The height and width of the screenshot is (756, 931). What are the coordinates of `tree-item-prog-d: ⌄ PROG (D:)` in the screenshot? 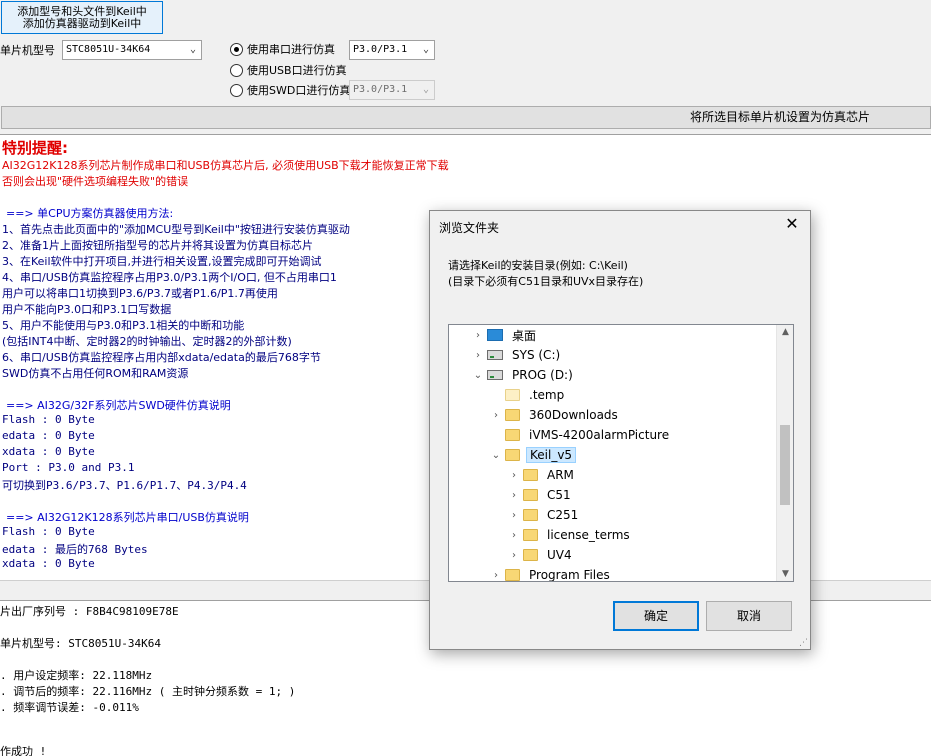 It's located at (522, 375).